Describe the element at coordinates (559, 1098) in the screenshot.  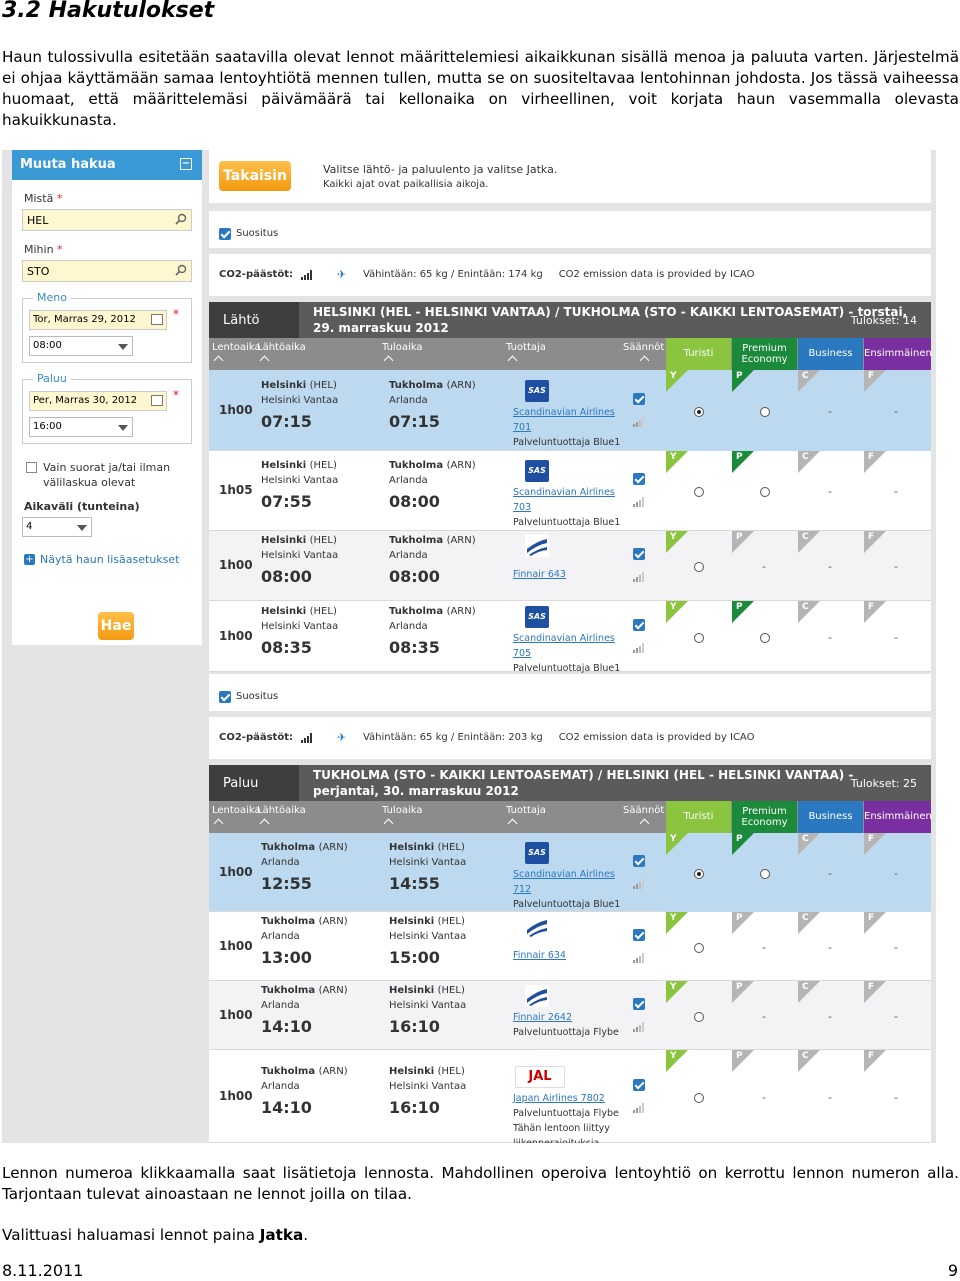
I see `flight-number-link: Japan Airlines 7802` at that location.